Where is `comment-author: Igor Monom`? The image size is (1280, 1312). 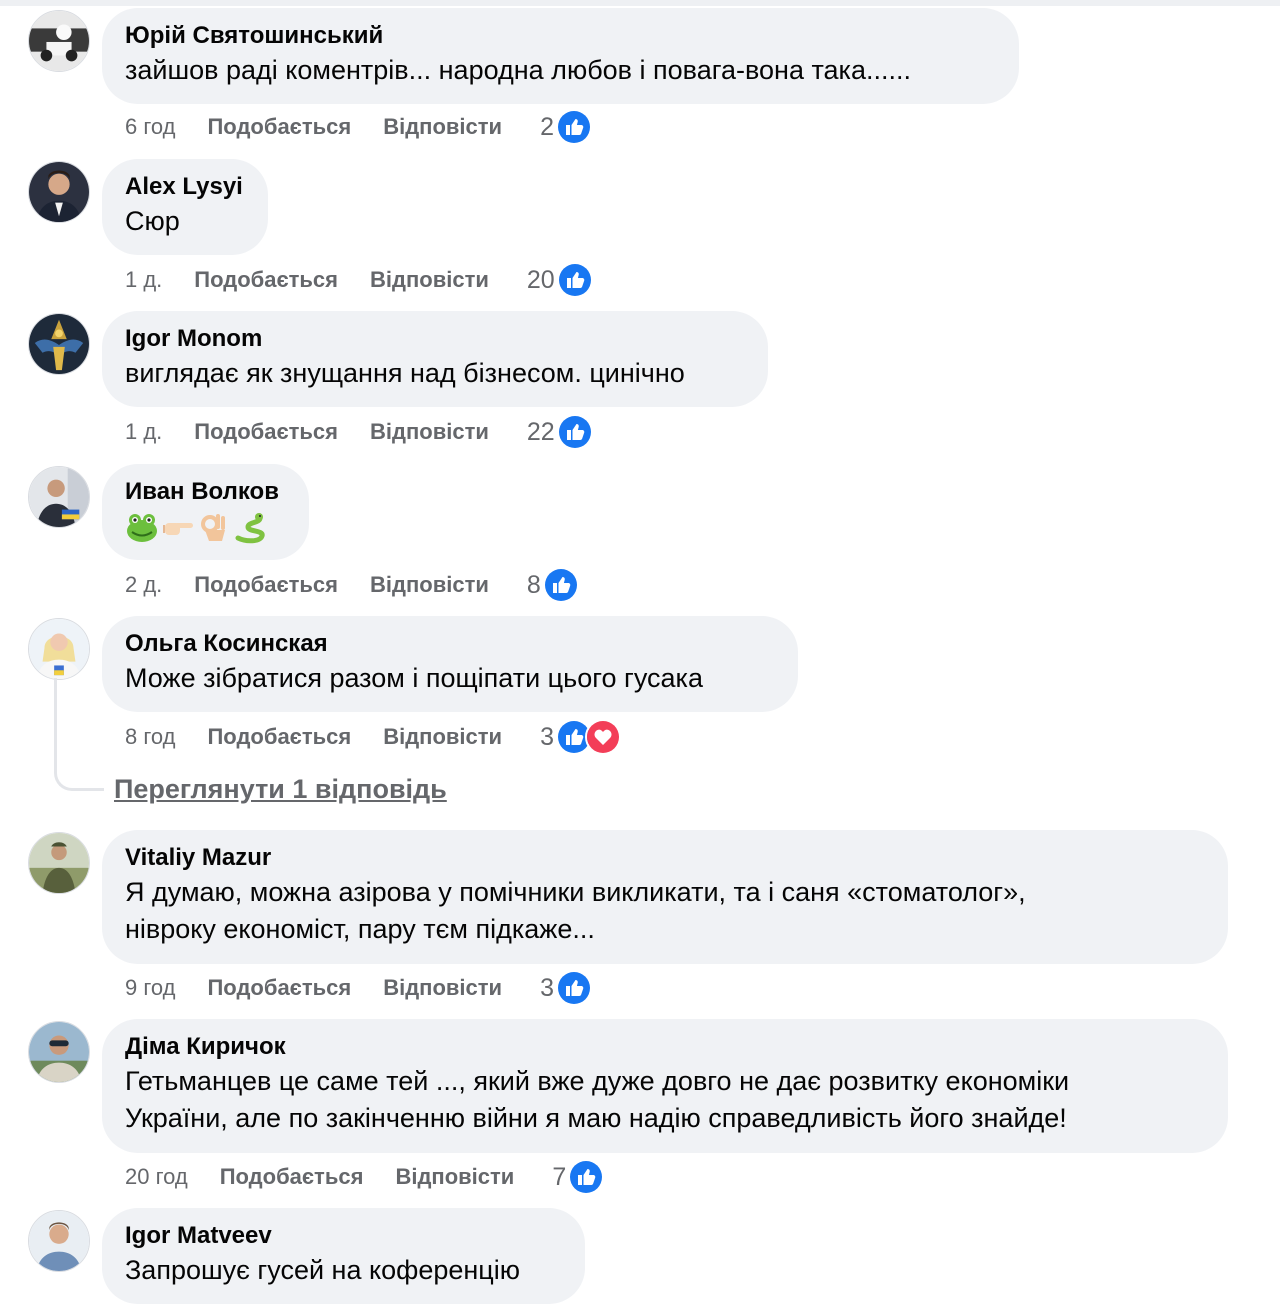
comment-author: Igor Monom is located at coordinates (435, 339).